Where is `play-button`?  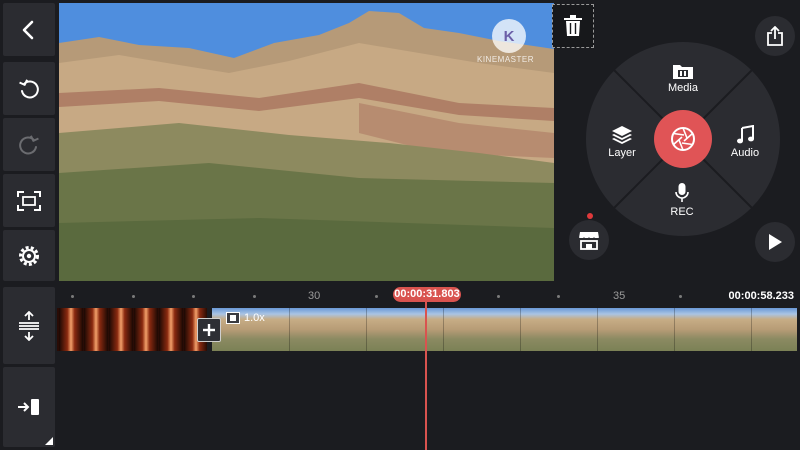 play-button is located at coordinates (775, 242).